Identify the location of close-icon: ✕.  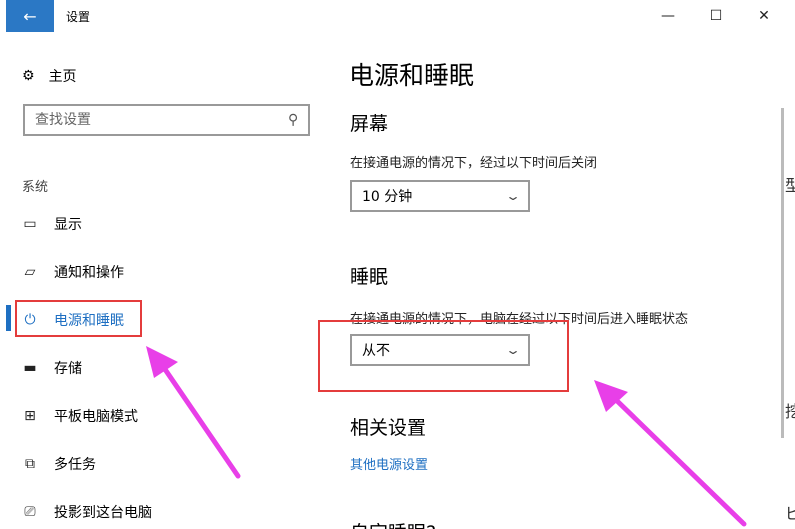
(764, 16).